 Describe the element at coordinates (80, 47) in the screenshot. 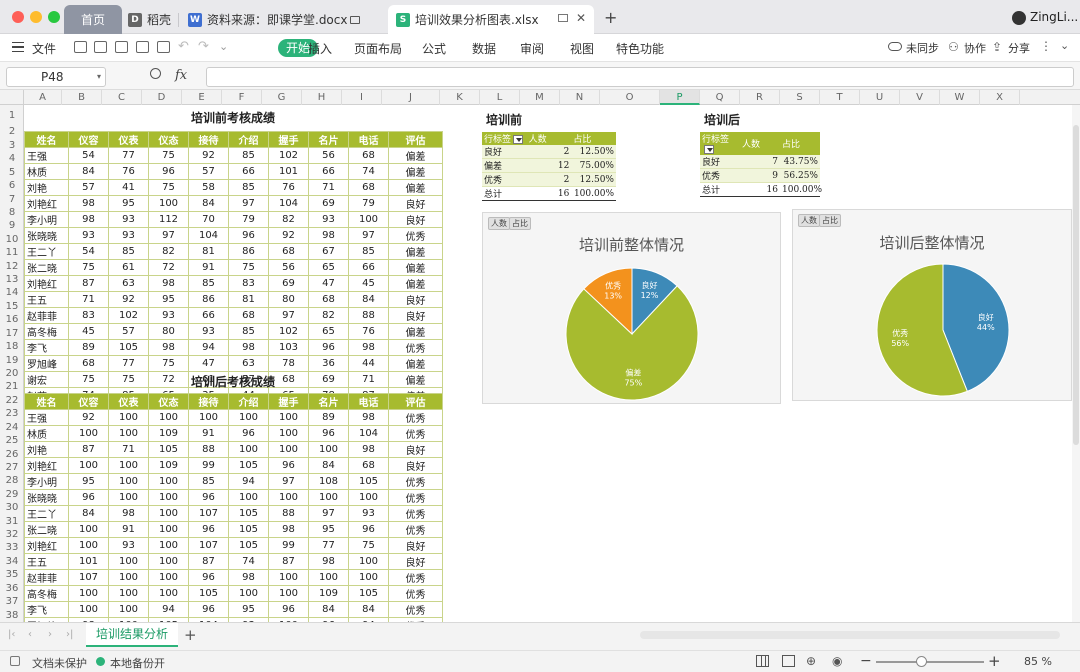

I see `open-folder-icon` at that location.